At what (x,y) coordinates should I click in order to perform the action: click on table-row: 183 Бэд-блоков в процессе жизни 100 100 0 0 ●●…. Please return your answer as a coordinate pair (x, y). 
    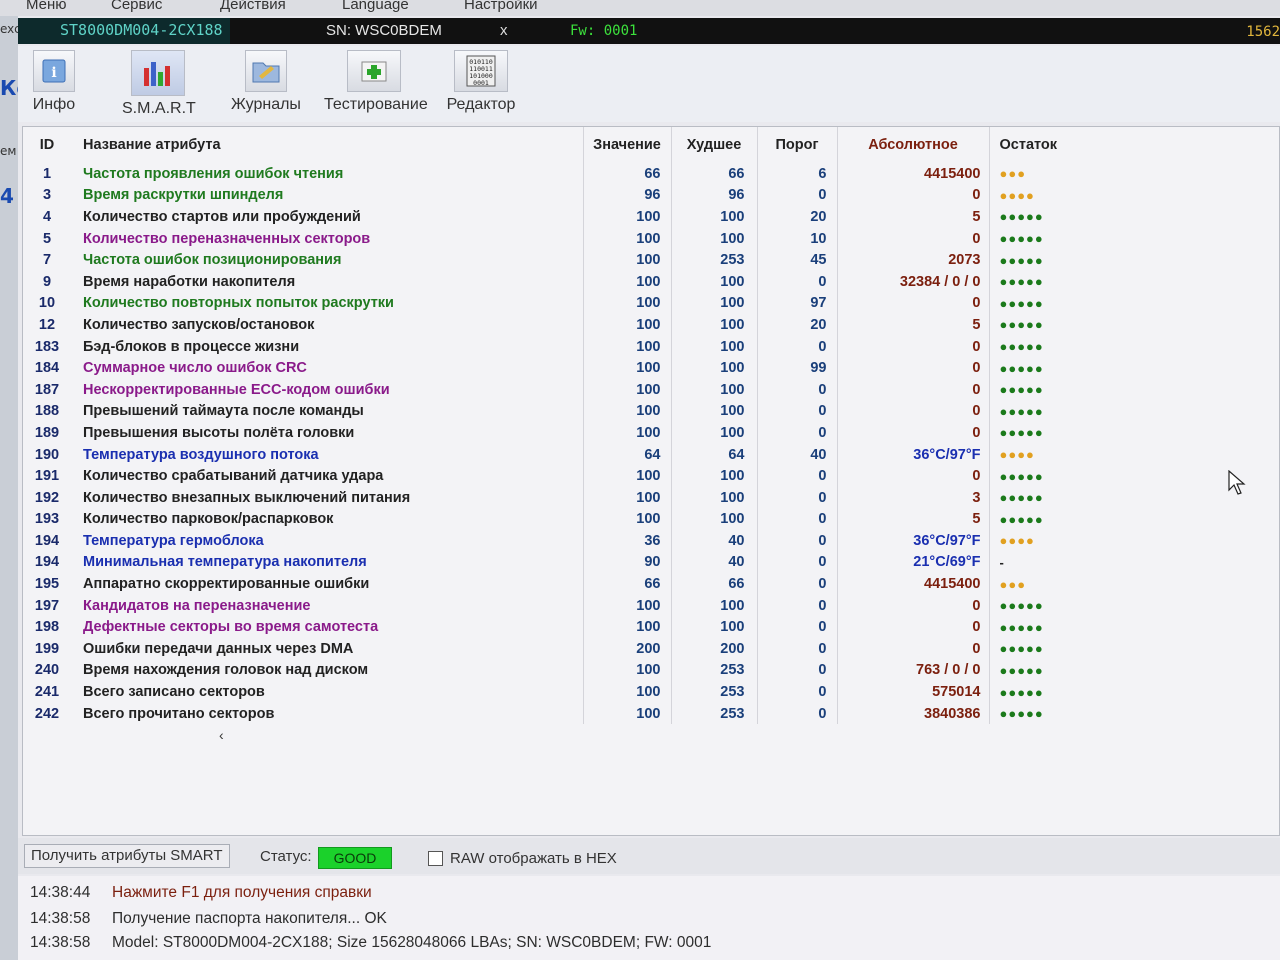
    Looking at the image, I should click on (549, 346).